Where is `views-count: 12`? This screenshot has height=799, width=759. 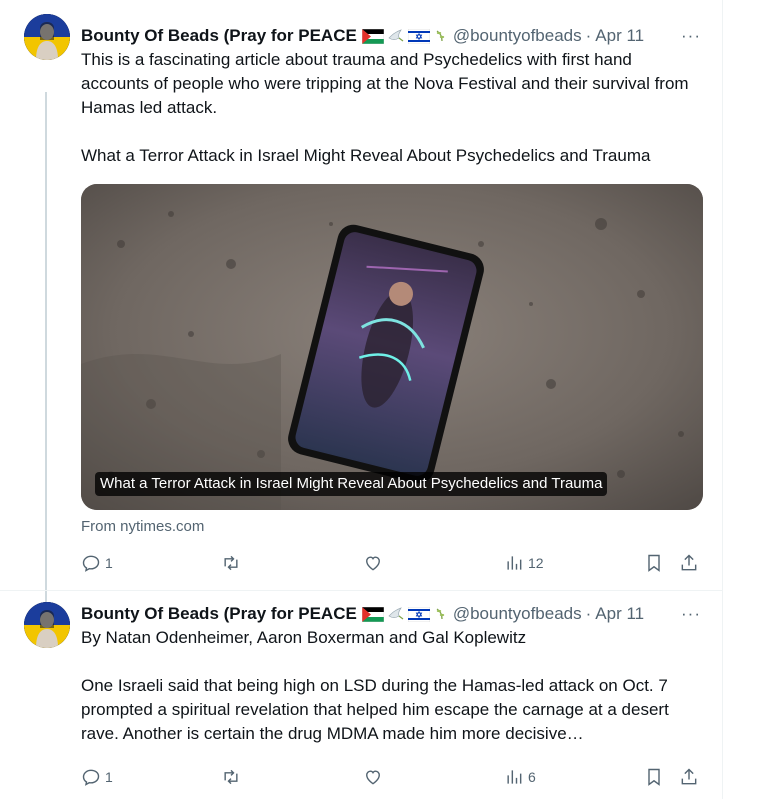
views-count: 12 is located at coordinates (536, 563).